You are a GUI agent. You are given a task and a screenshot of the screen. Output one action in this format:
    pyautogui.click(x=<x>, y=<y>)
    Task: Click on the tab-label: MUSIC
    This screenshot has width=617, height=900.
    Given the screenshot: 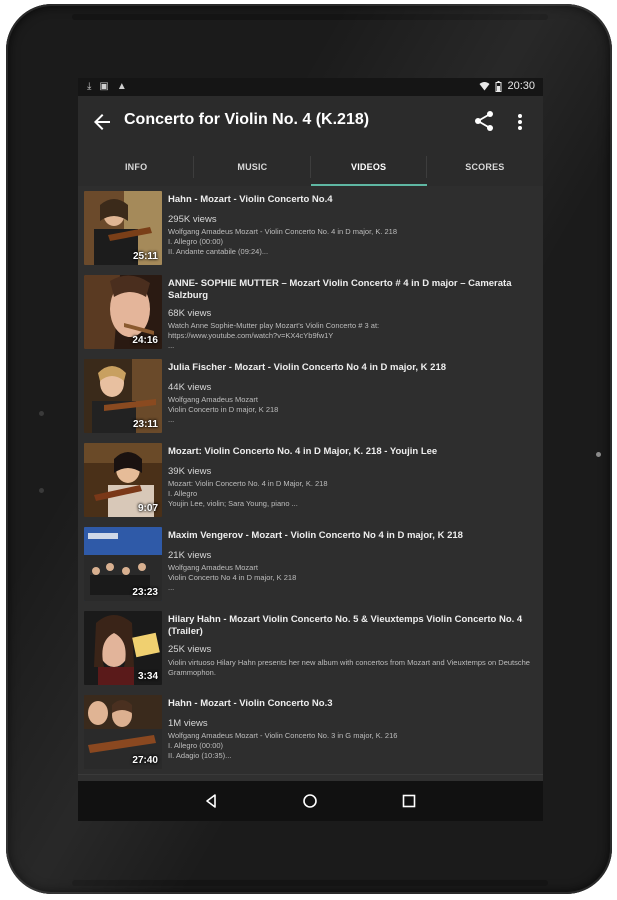 What is the action you would take?
    pyautogui.click(x=252, y=167)
    